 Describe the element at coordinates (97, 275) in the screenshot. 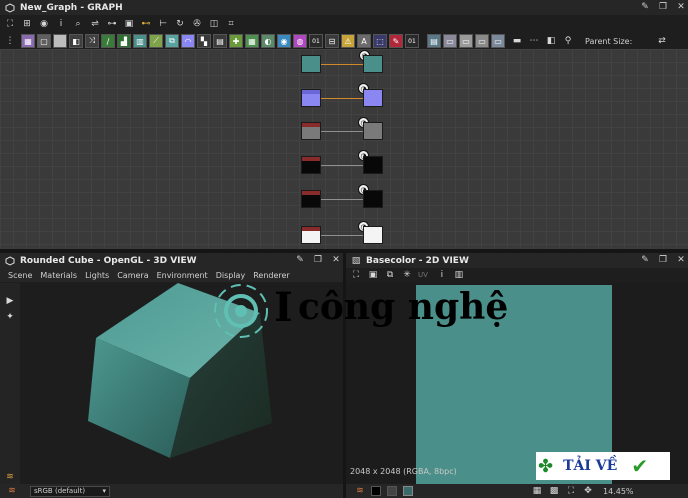

I see `menu-lights: Lights` at that location.